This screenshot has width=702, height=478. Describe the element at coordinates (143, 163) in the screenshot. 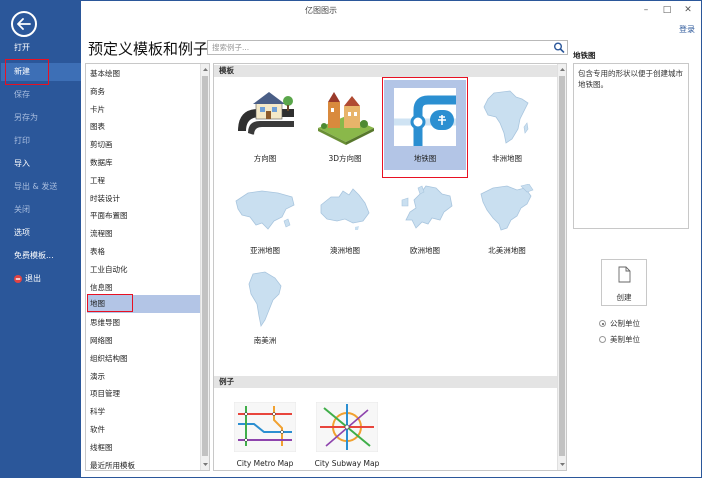

I see `category-item: 数据库` at that location.